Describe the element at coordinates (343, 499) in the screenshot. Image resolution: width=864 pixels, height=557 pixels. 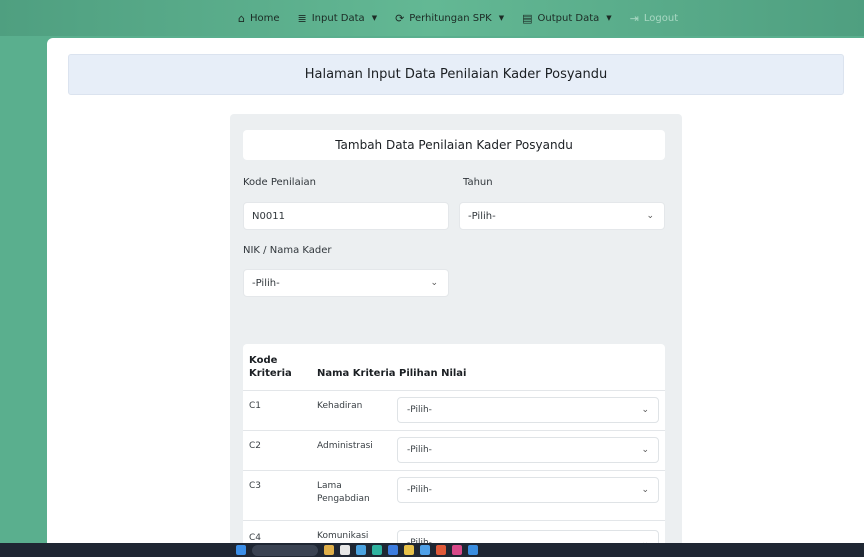
I see `row-c3-nama-line2: Pengabdian` at that location.